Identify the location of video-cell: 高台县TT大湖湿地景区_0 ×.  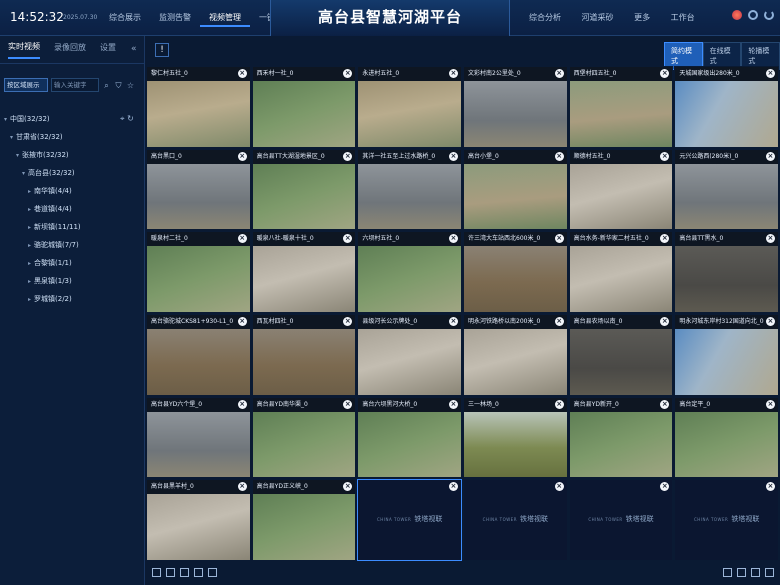
(304, 189).